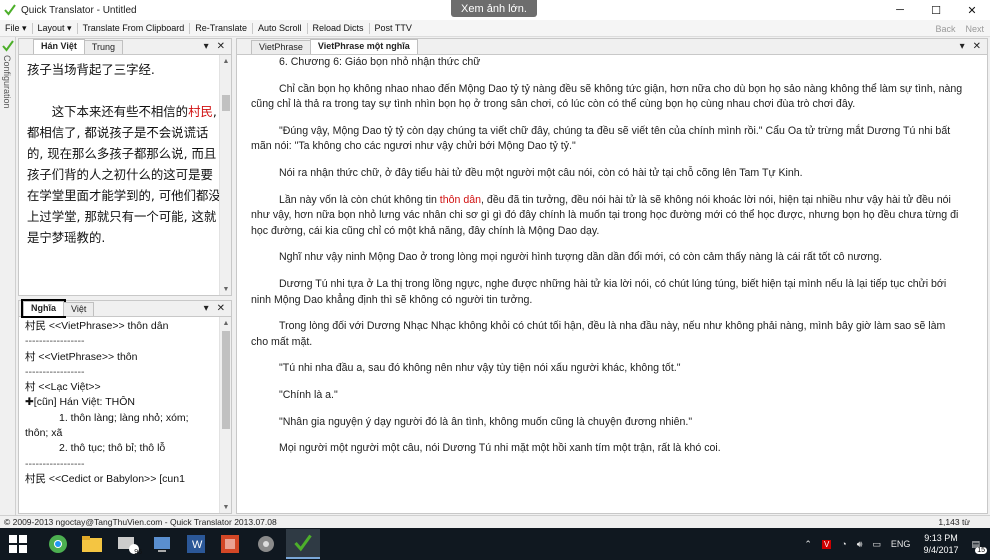  Describe the element at coordinates (79, 309) in the screenshot. I see `tab-viet: Việt` at that location.